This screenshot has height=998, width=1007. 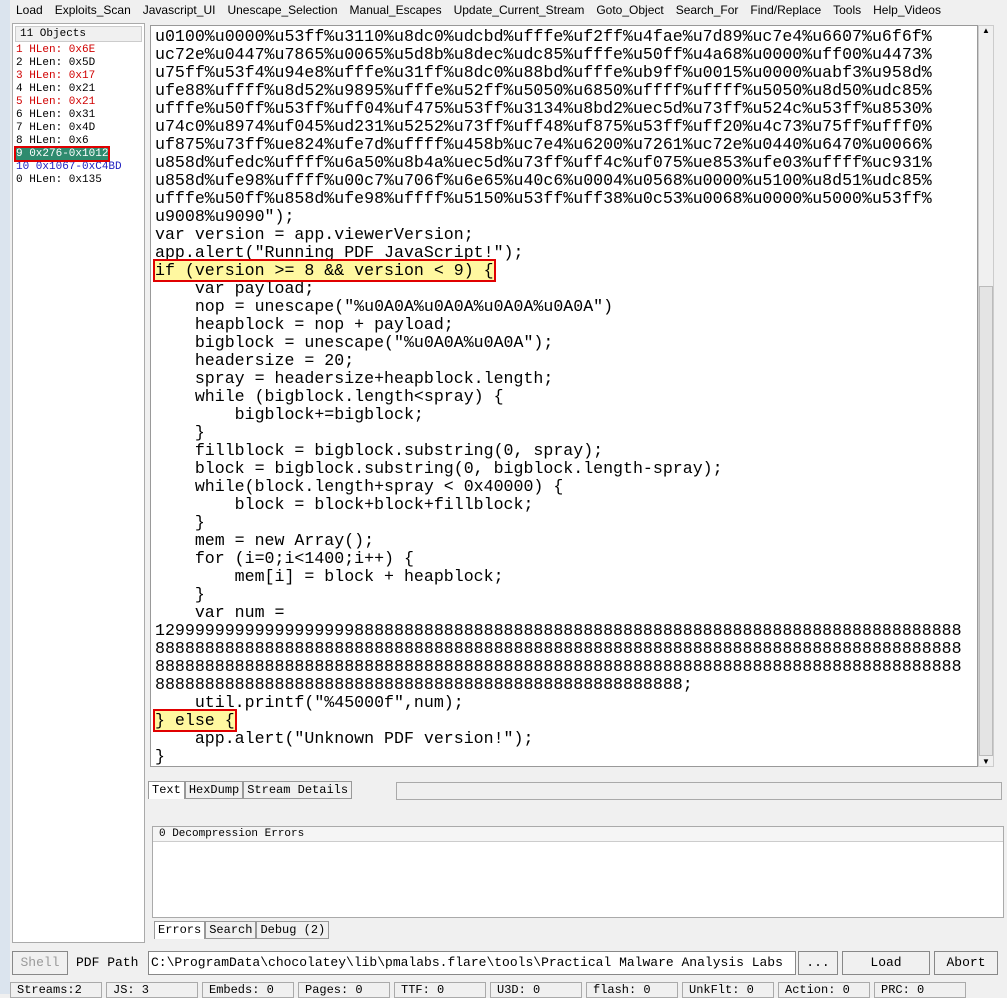 What do you see at coordinates (55, 50) in the screenshot?
I see `object-item: 1 HLen: 0x6E` at bounding box center [55, 50].